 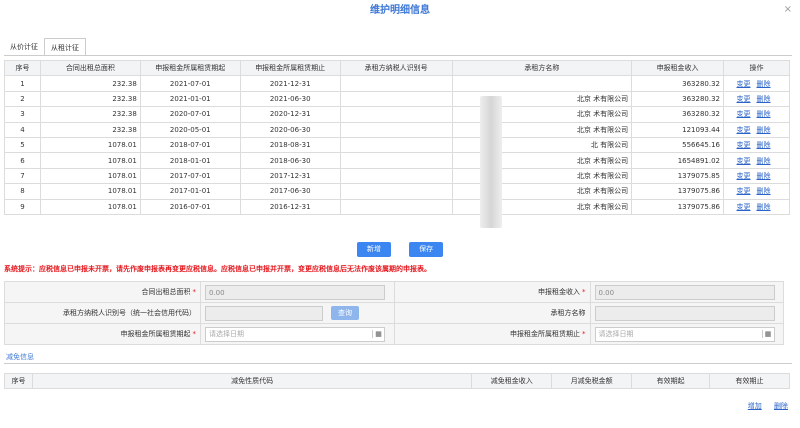 What do you see at coordinates (426, 249) in the screenshot?
I see `save-button: 保存` at bounding box center [426, 249].